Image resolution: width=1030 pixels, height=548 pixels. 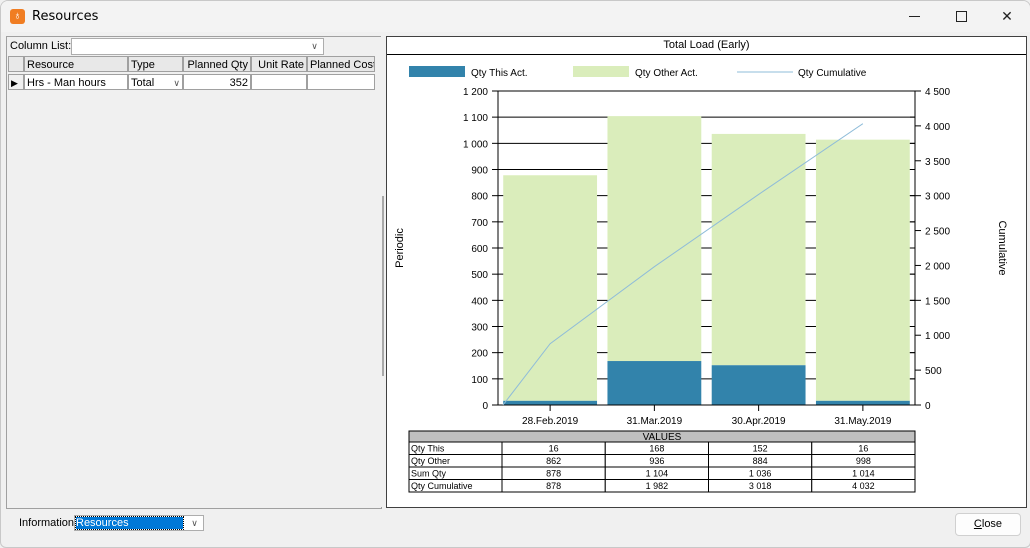 What do you see at coordinates (863, 461) in the screenshot?
I see `values-table-value: 998` at bounding box center [863, 461].